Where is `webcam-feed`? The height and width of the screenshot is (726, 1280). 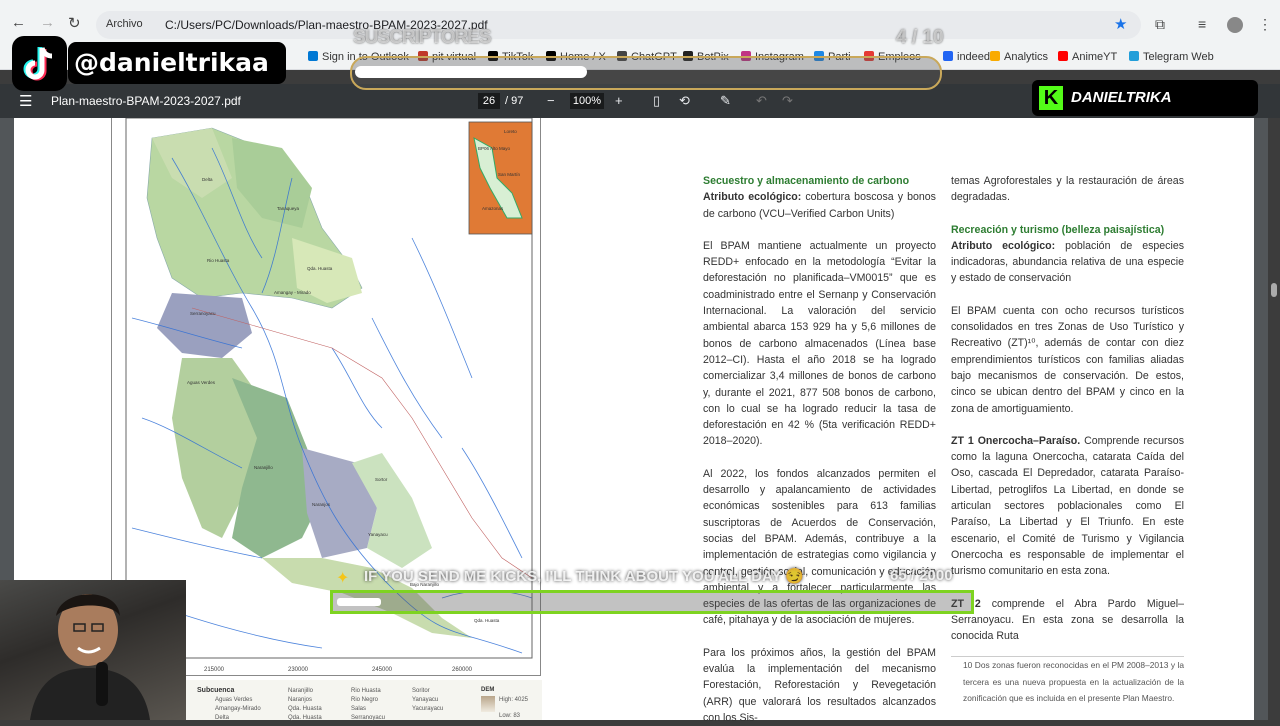 webcam-feed is located at coordinates (93, 650).